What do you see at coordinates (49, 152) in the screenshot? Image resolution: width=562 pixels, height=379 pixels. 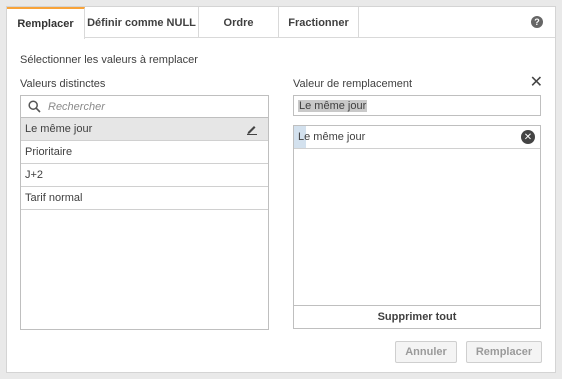 I see `list-item-label: Prioritaire` at bounding box center [49, 152].